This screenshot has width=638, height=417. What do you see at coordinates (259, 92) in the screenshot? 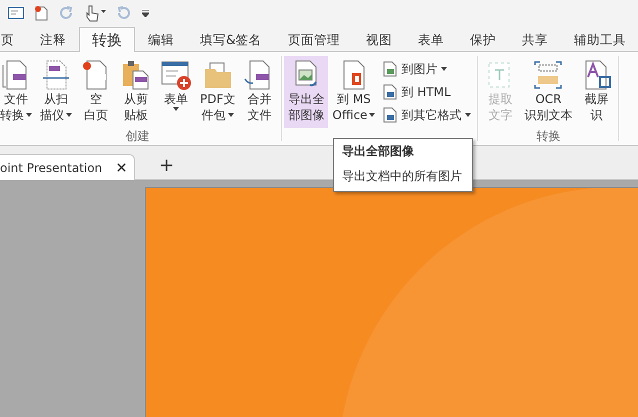
I see `ribbon-button: 合并 文件` at bounding box center [259, 92].